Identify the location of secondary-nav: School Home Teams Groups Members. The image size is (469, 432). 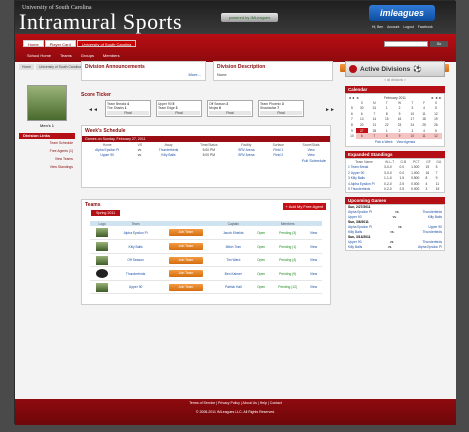
(73, 55).